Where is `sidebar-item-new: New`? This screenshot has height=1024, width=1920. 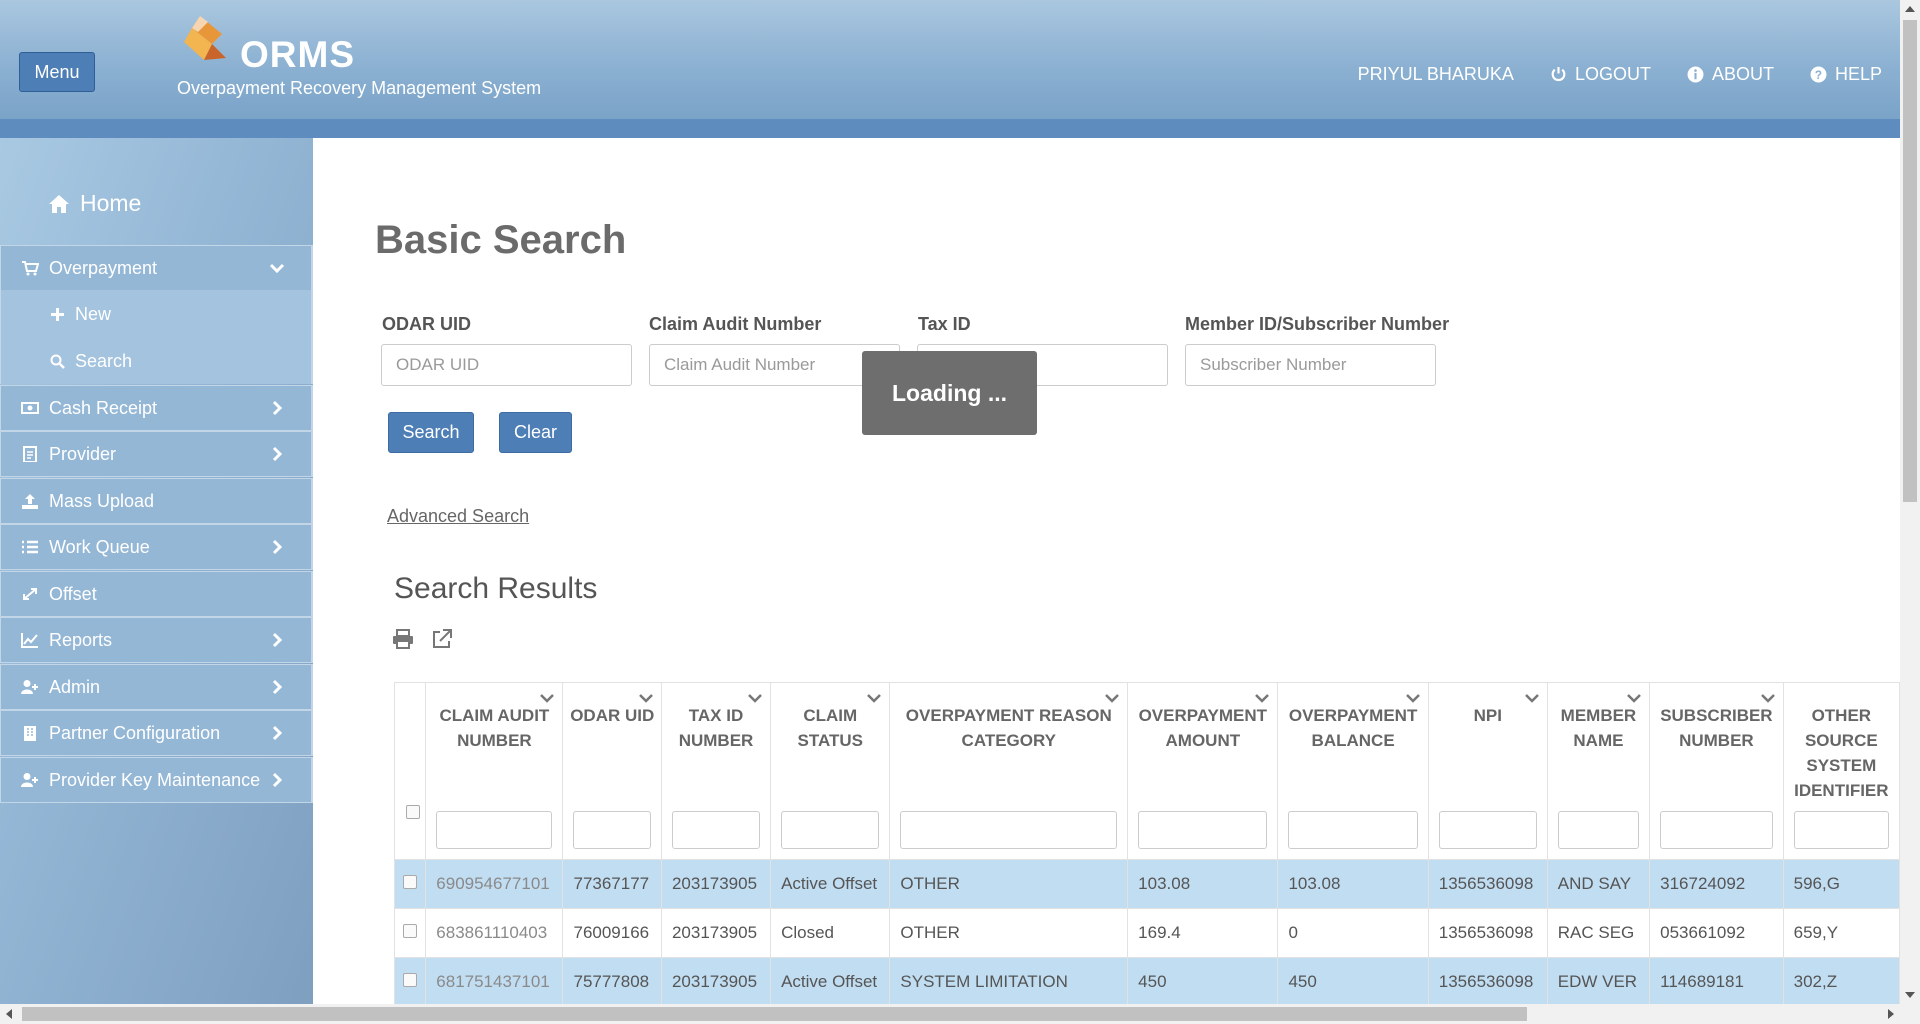 sidebar-item-new: New is located at coordinates (80, 314).